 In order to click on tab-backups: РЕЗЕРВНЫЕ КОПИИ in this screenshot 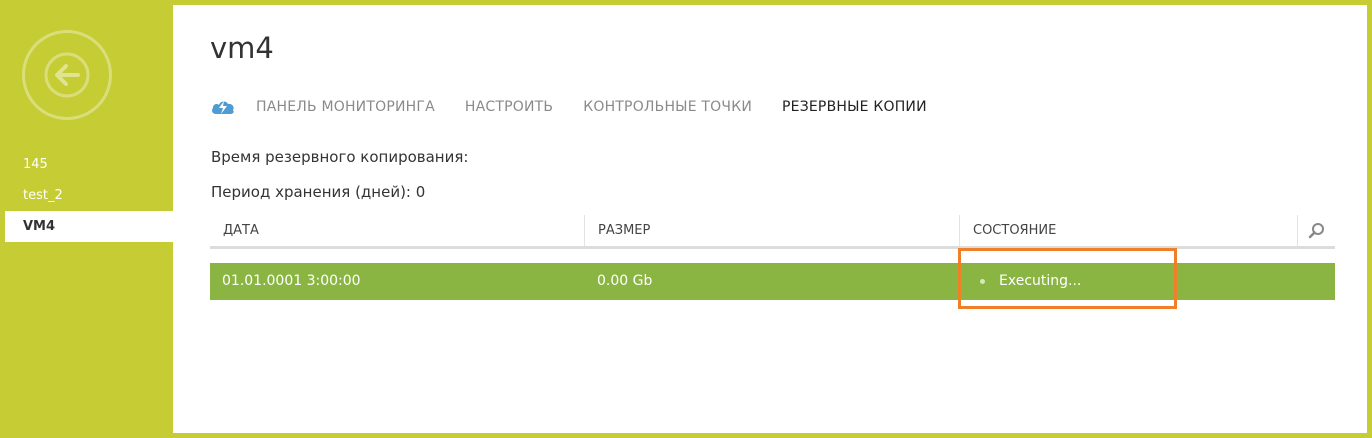, I will do `click(854, 107)`.